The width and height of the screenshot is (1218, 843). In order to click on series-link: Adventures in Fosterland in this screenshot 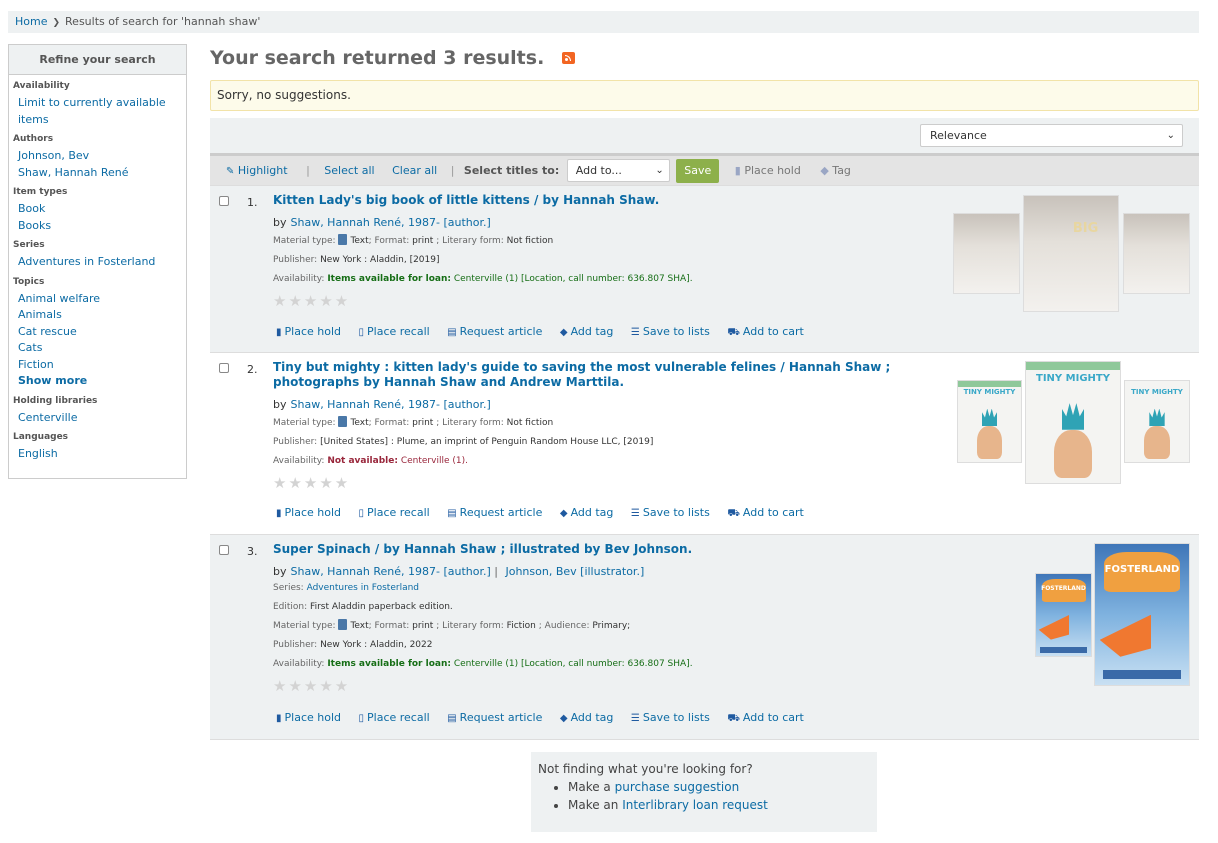, I will do `click(363, 588)`.